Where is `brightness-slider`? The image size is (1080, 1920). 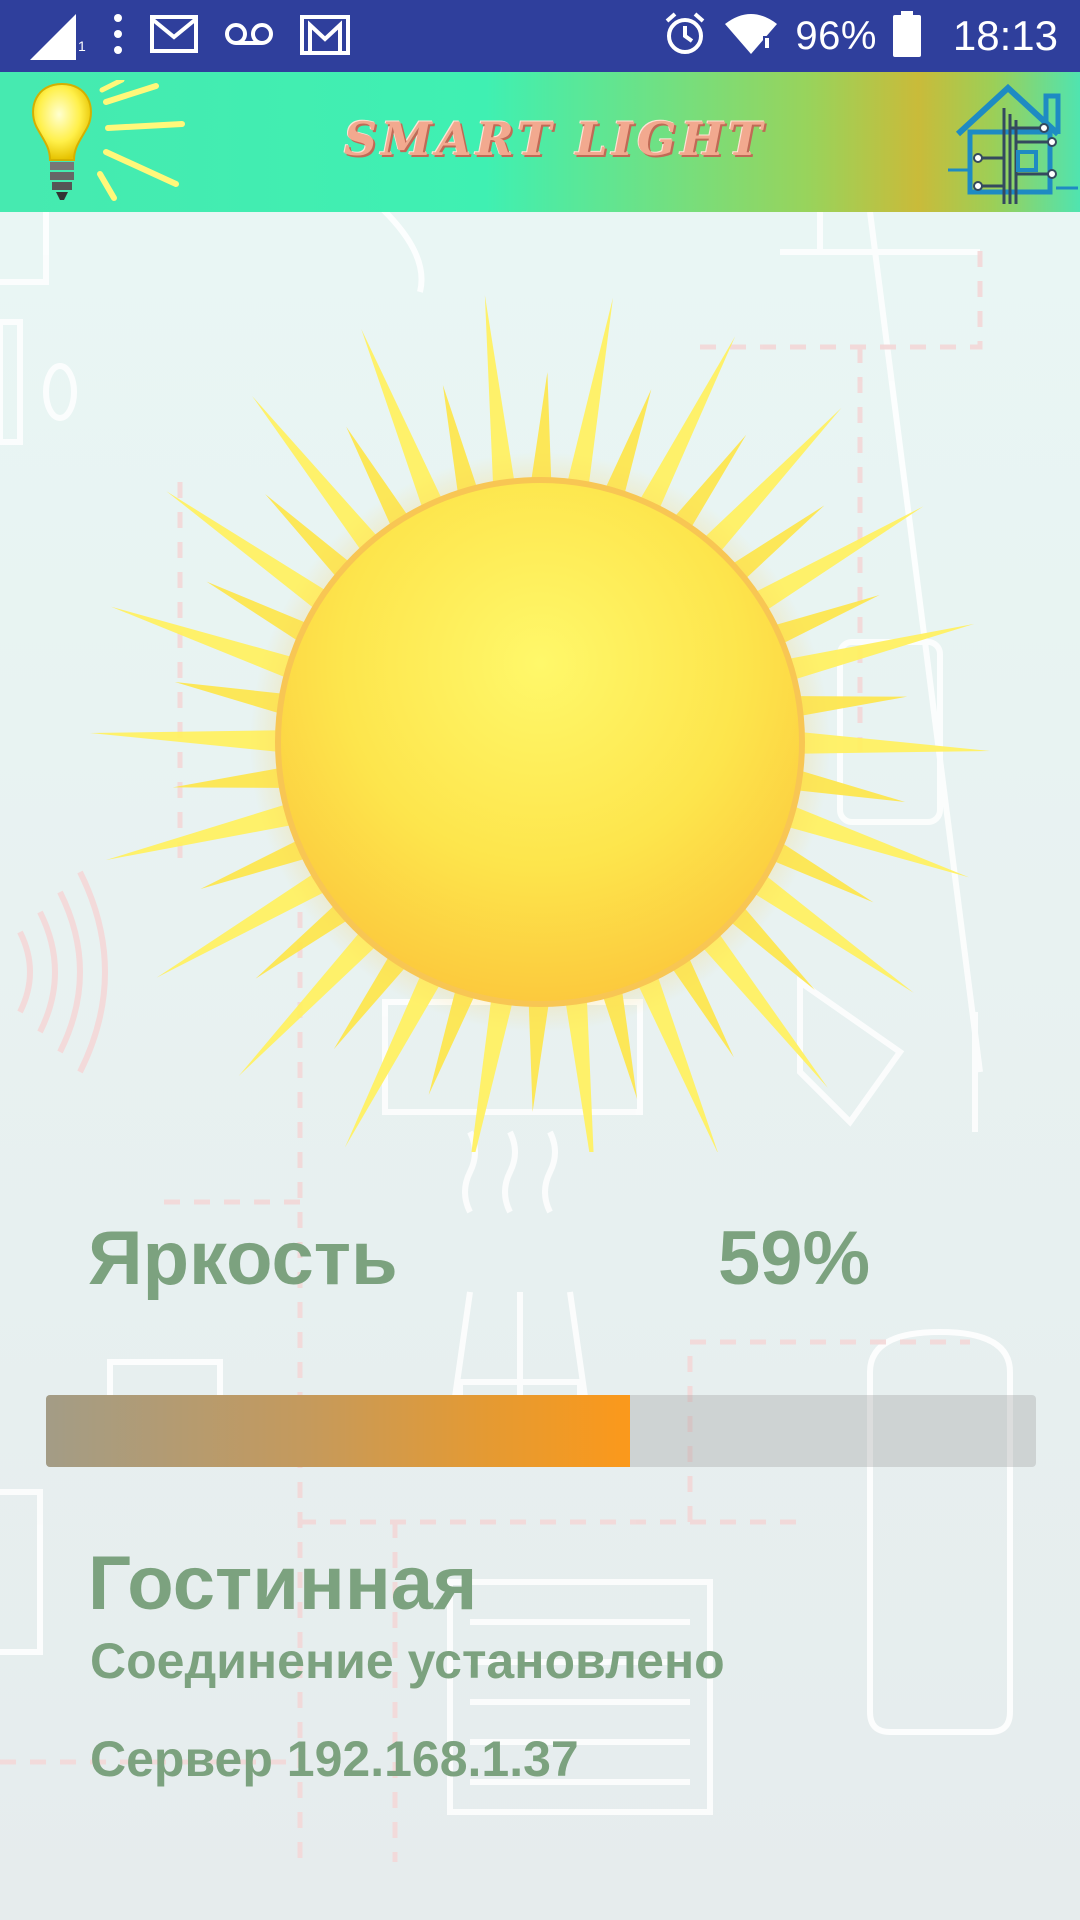
brightness-slider is located at coordinates (541, 1431).